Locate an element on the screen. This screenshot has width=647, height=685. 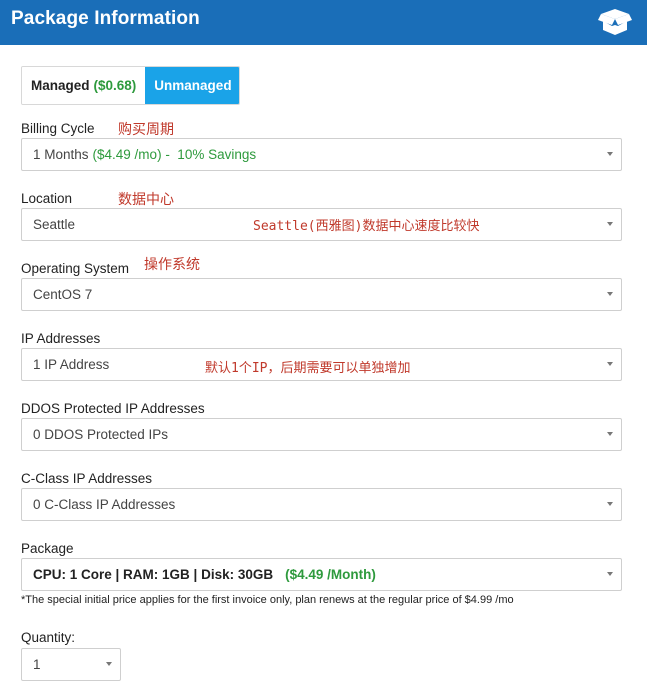
cclass-label: C-Class IP Addresses is located at coordinates (87, 478).